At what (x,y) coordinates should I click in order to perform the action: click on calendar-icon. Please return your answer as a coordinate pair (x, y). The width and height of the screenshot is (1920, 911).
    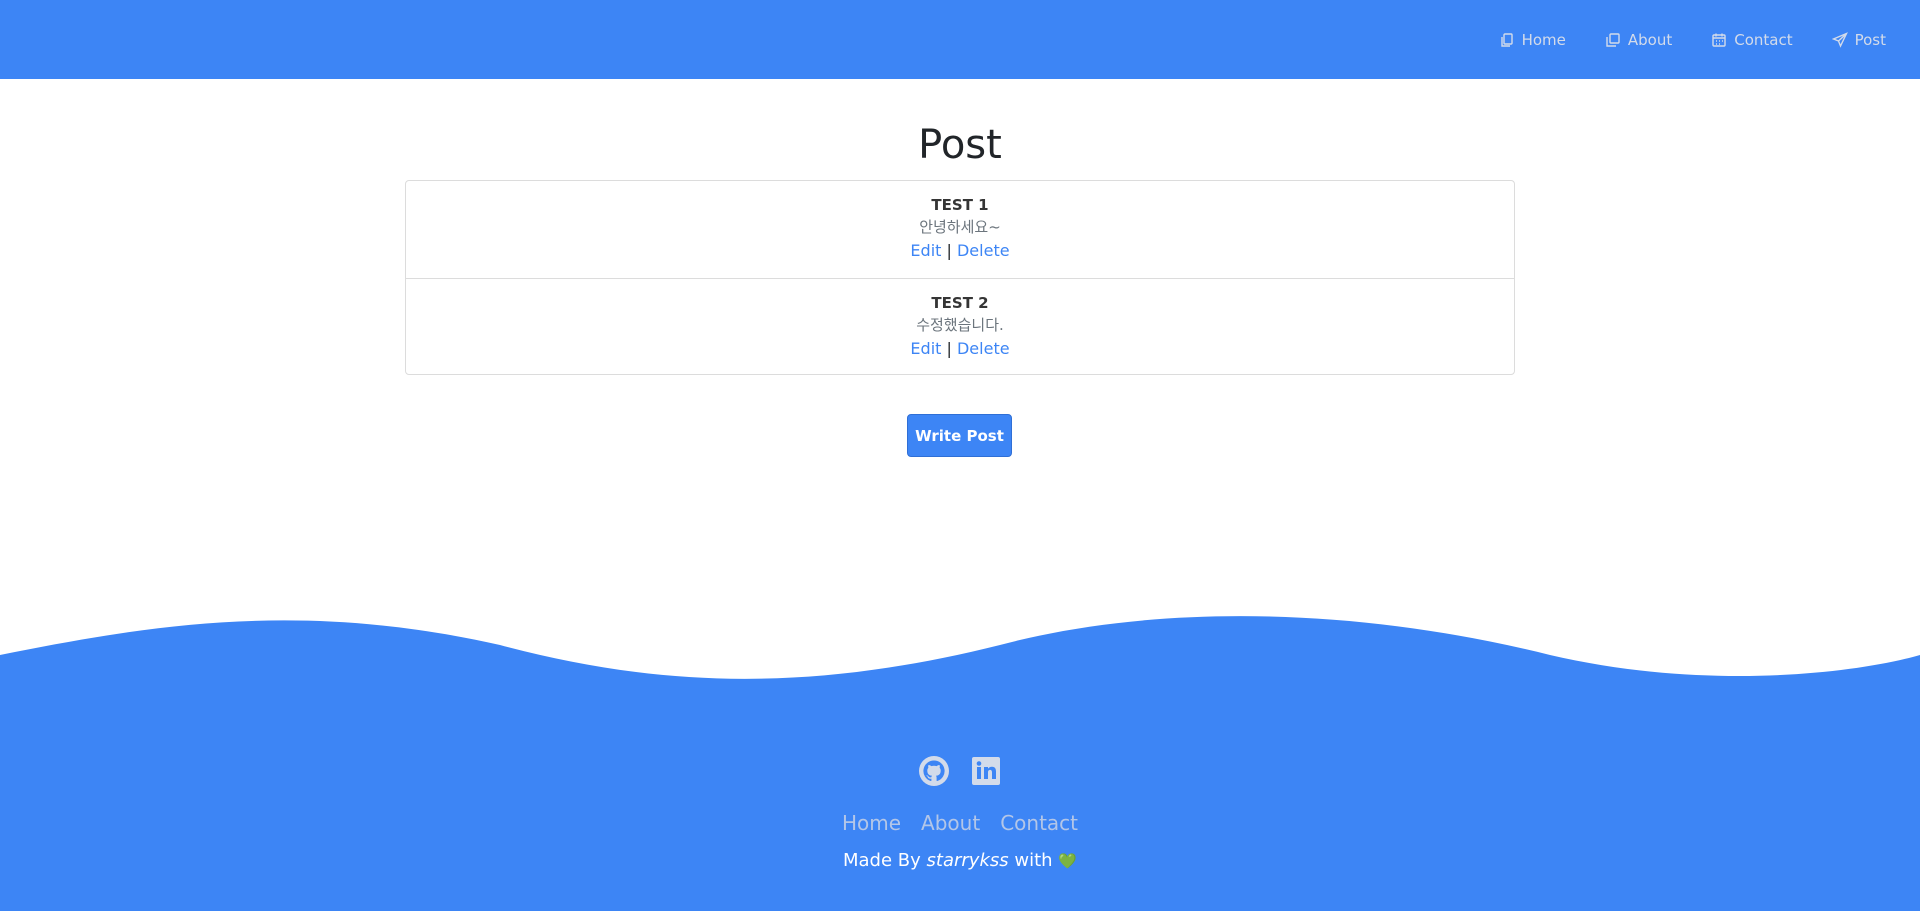
    Looking at the image, I should click on (1719, 40).